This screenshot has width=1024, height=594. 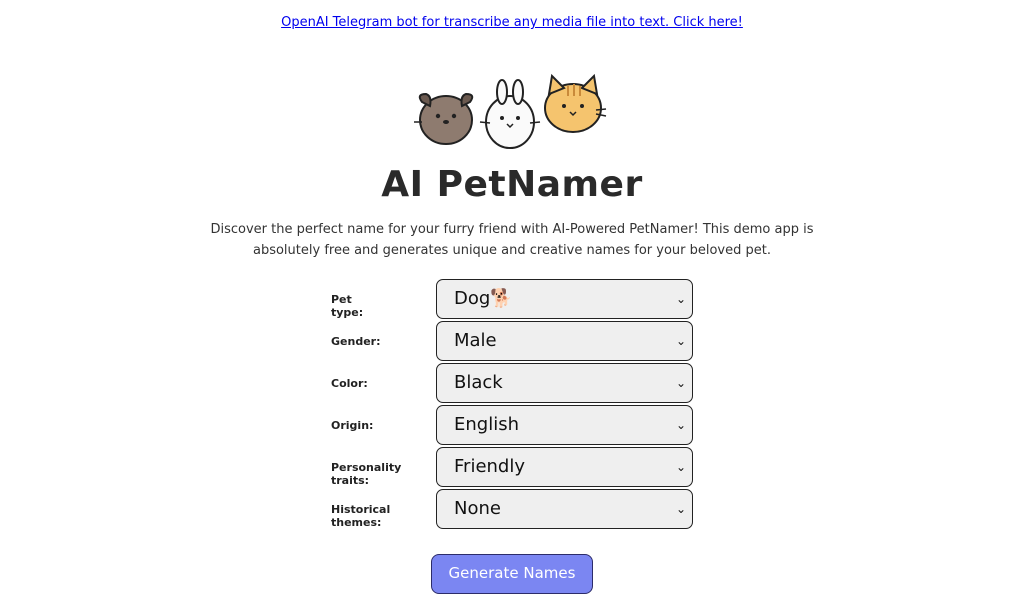 I want to click on pet-type-select: Dog🐕 ⌄, so click(x=564, y=299).